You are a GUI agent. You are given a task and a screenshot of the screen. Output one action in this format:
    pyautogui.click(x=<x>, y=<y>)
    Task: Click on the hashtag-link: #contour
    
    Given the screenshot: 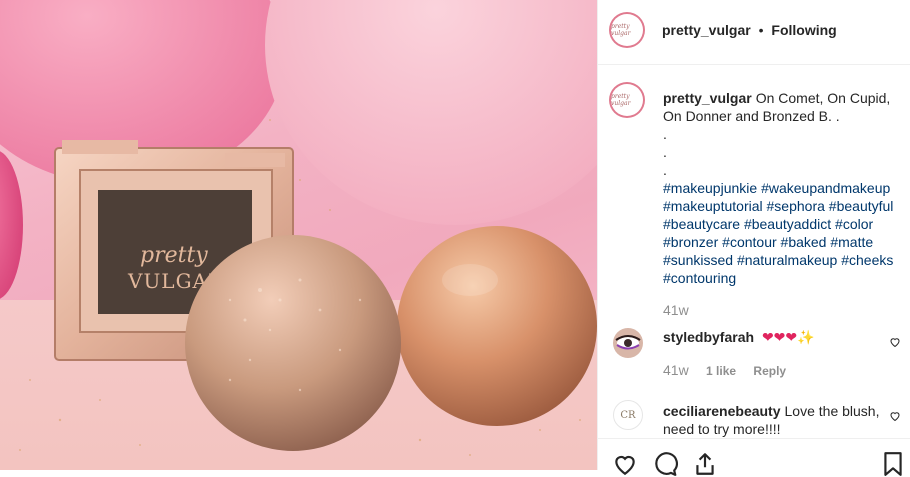 What is the action you would take?
    pyautogui.click(x=751, y=242)
    